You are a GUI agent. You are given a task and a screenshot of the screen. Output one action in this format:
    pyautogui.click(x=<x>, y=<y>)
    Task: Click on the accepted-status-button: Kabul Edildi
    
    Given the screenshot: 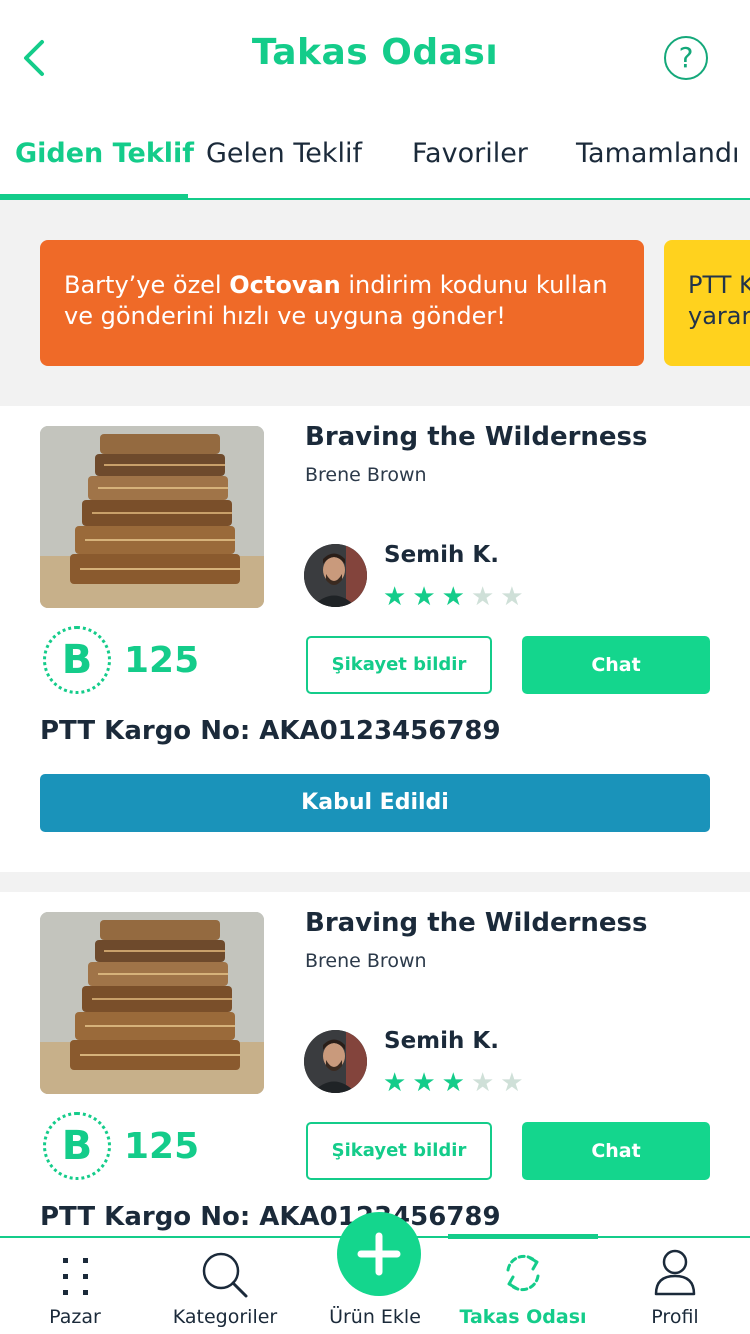 What is the action you would take?
    pyautogui.click(x=375, y=803)
    